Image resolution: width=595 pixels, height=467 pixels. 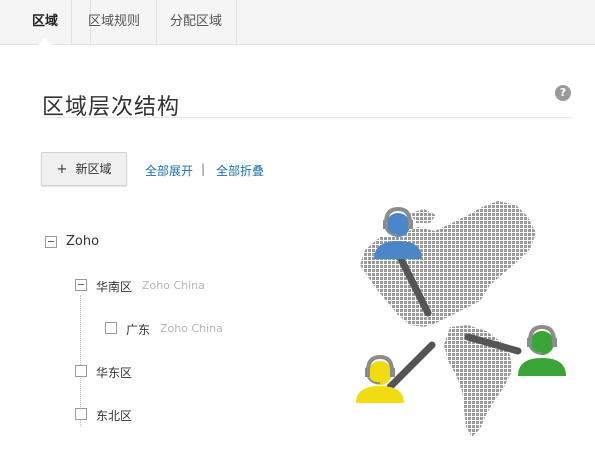 I want to click on tree-node-south-china: 华南区, so click(x=114, y=286).